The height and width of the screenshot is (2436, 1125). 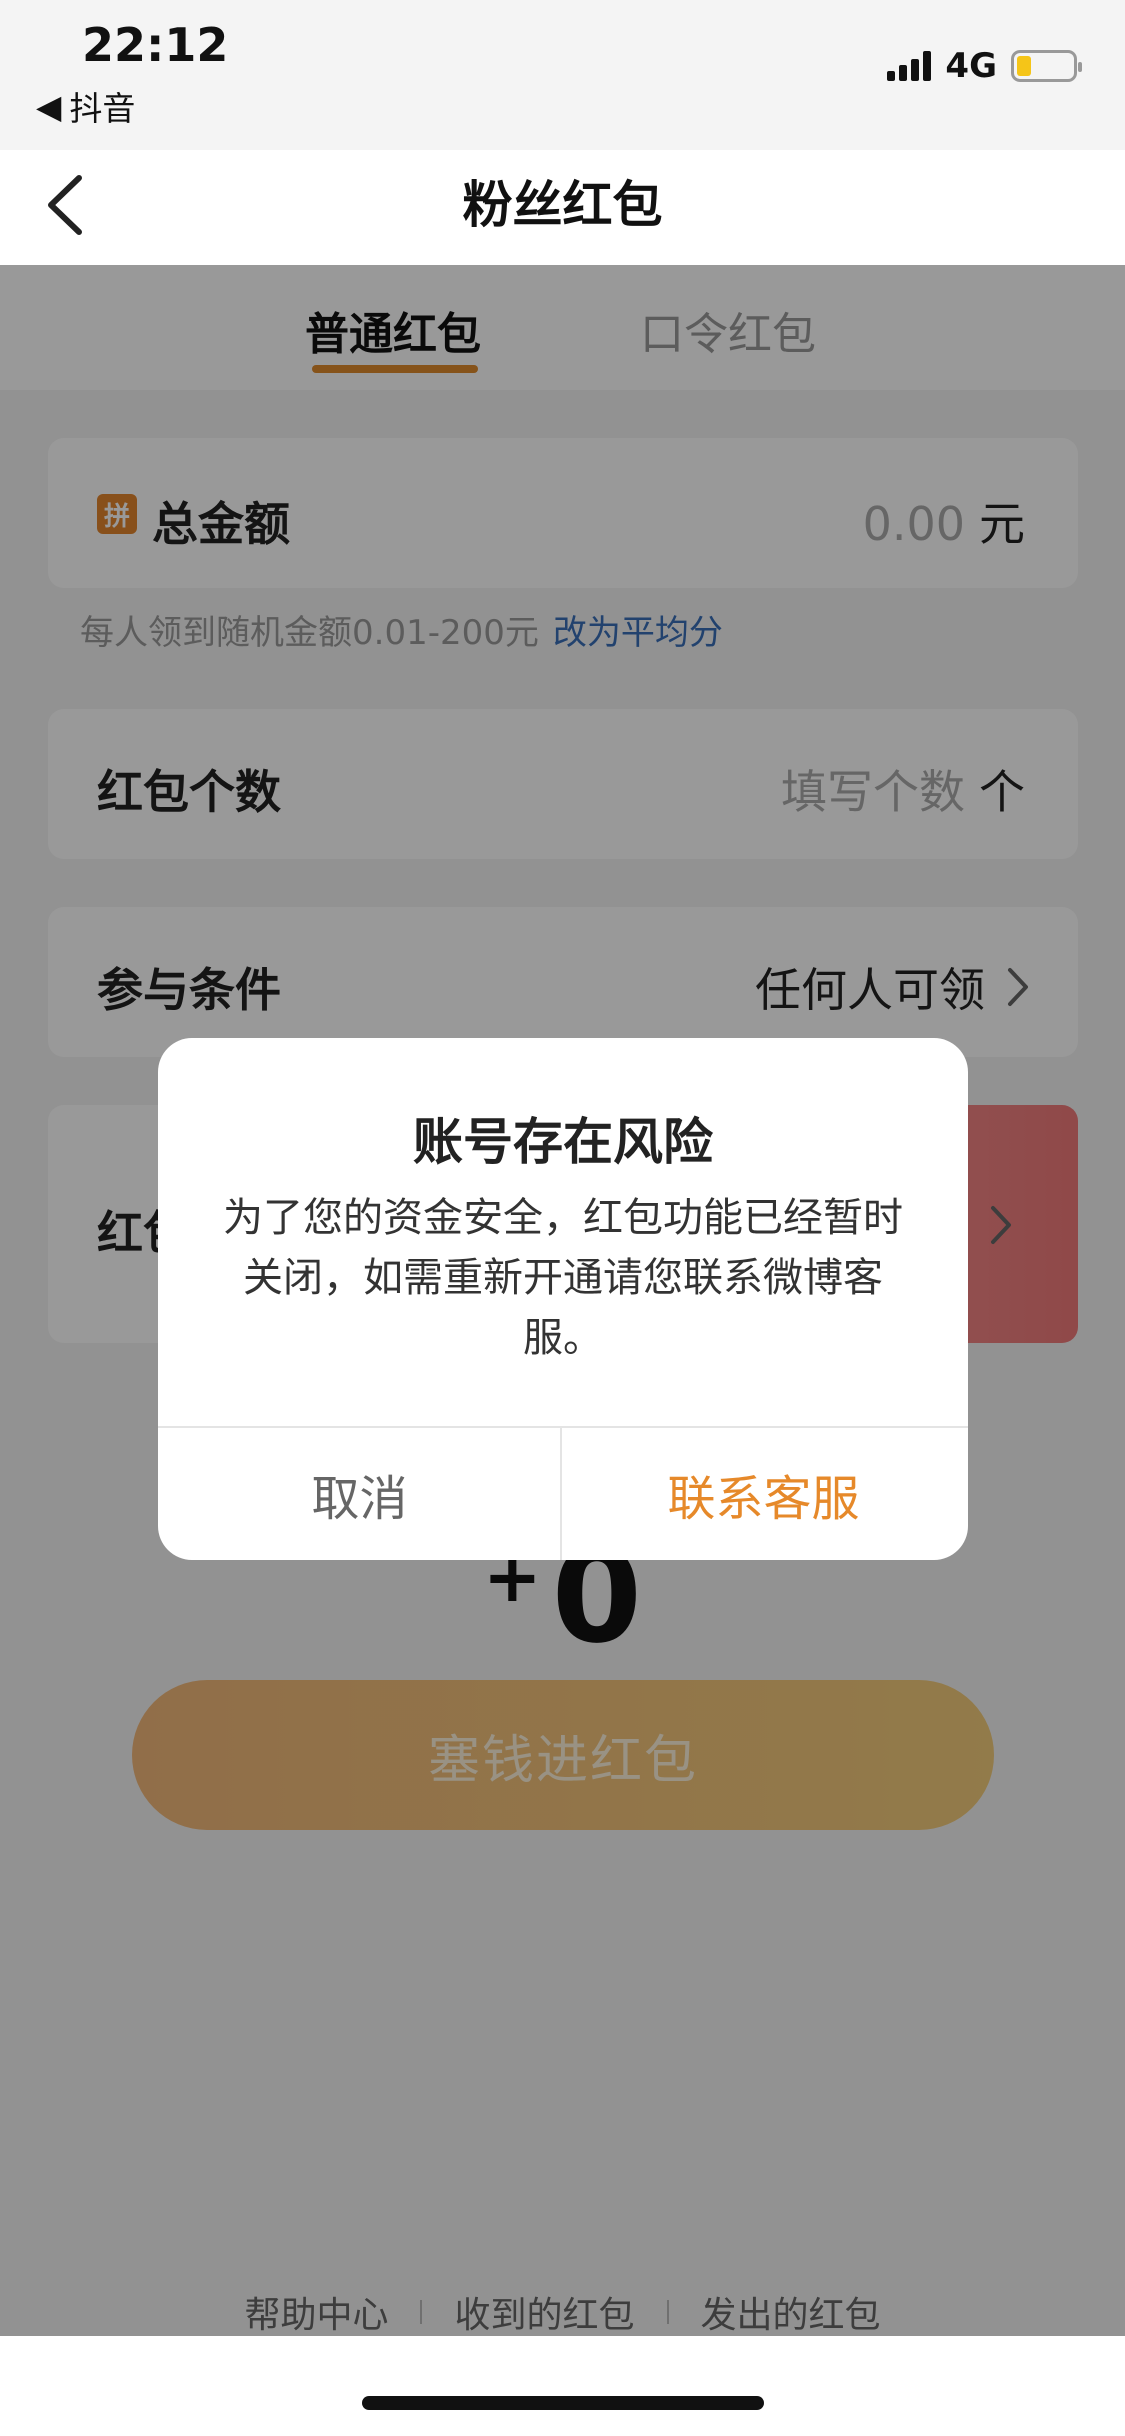 What do you see at coordinates (763, 1494) in the screenshot?
I see `contact-support-button: 联系客服` at bounding box center [763, 1494].